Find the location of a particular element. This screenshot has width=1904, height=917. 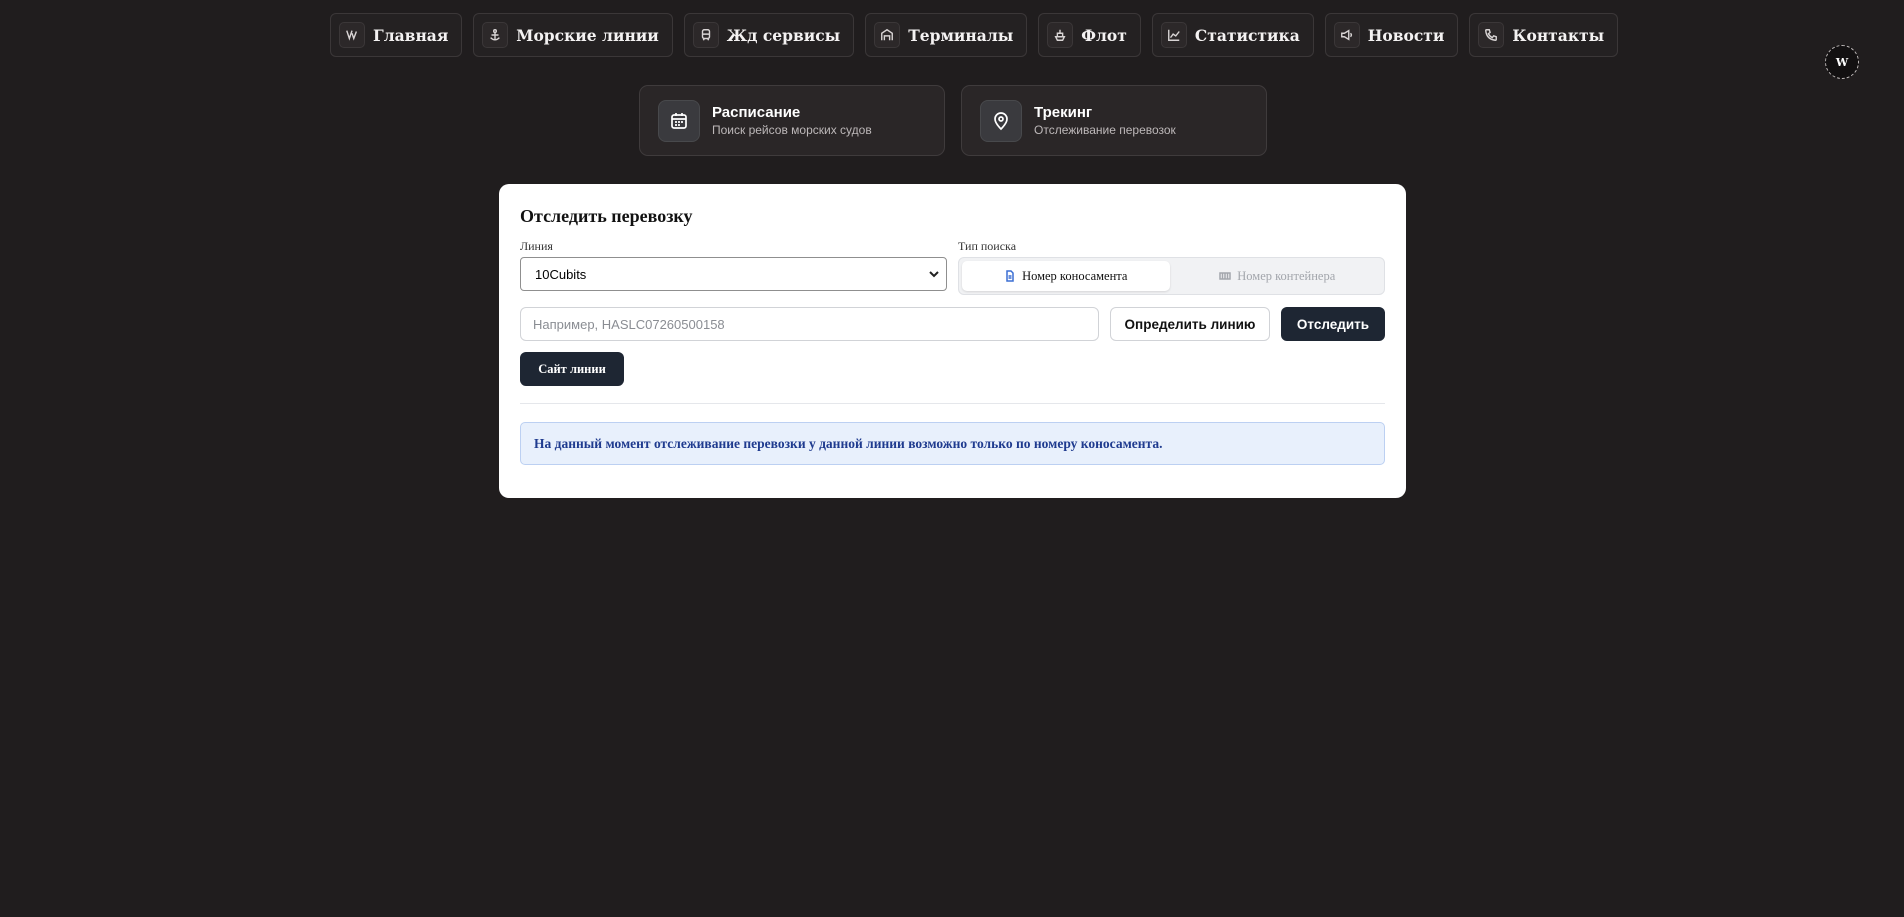

nav-item-home: Главная is located at coordinates (396, 35).